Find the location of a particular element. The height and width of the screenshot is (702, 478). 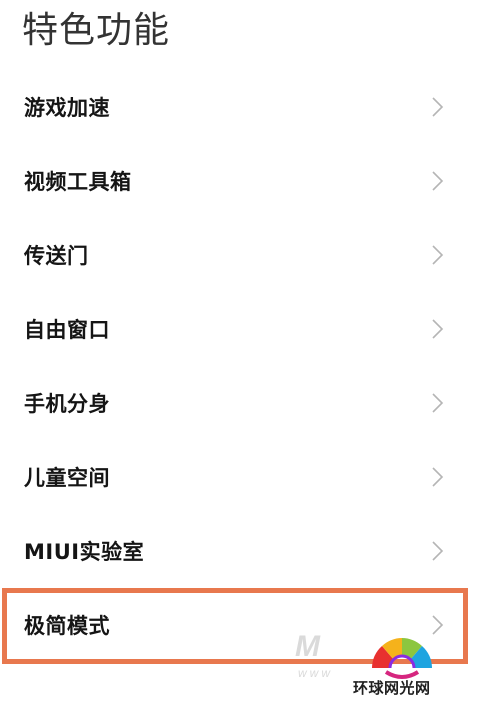

list-item-label: 视频工具箱 is located at coordinates (78, 182).